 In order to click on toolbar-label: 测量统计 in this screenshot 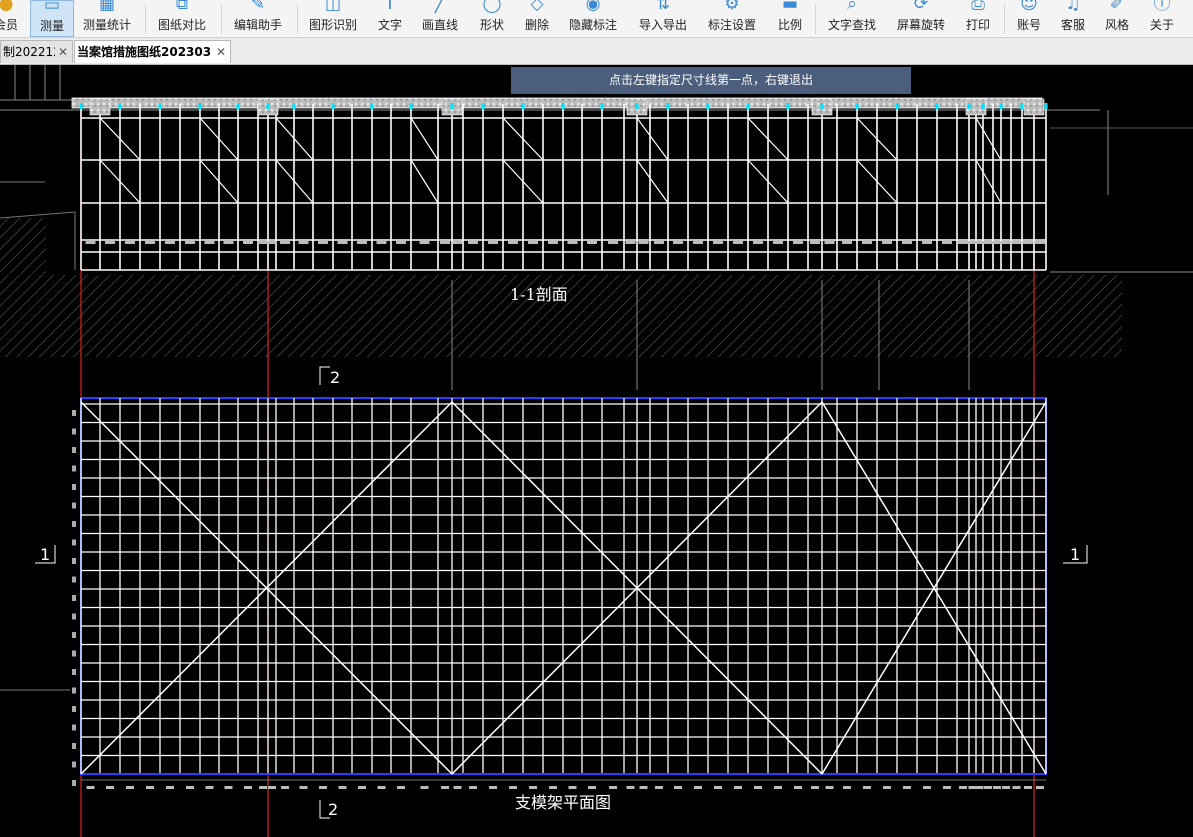, I will do `click(106, 25)`.